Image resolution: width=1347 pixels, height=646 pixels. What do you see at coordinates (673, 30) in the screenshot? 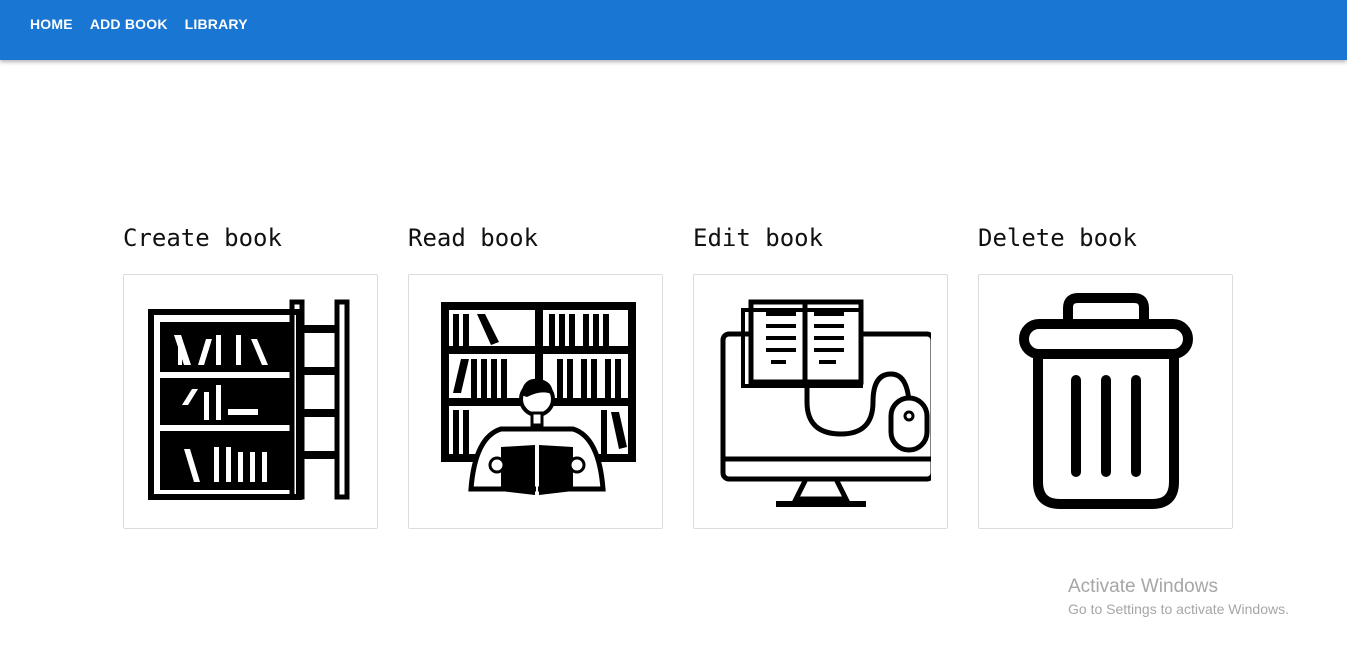
I see `top-navbar: HOME ADD BOOK LIBRARY` at bounding box center [673, 30].